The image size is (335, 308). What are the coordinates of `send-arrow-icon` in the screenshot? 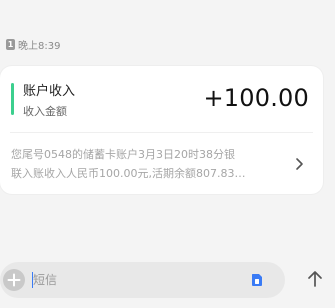 It's located at (315, 279).